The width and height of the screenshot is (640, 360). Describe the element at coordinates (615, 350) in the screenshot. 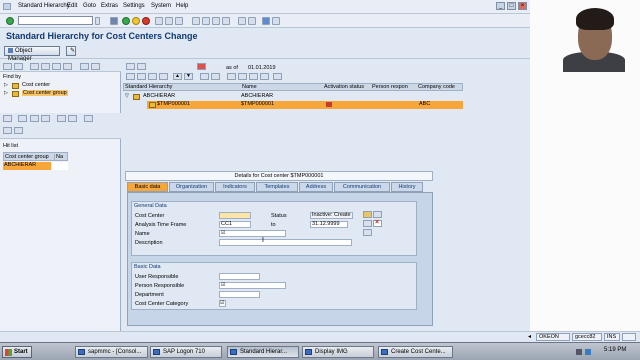

I see `clock: 5:19 PM` at that location.